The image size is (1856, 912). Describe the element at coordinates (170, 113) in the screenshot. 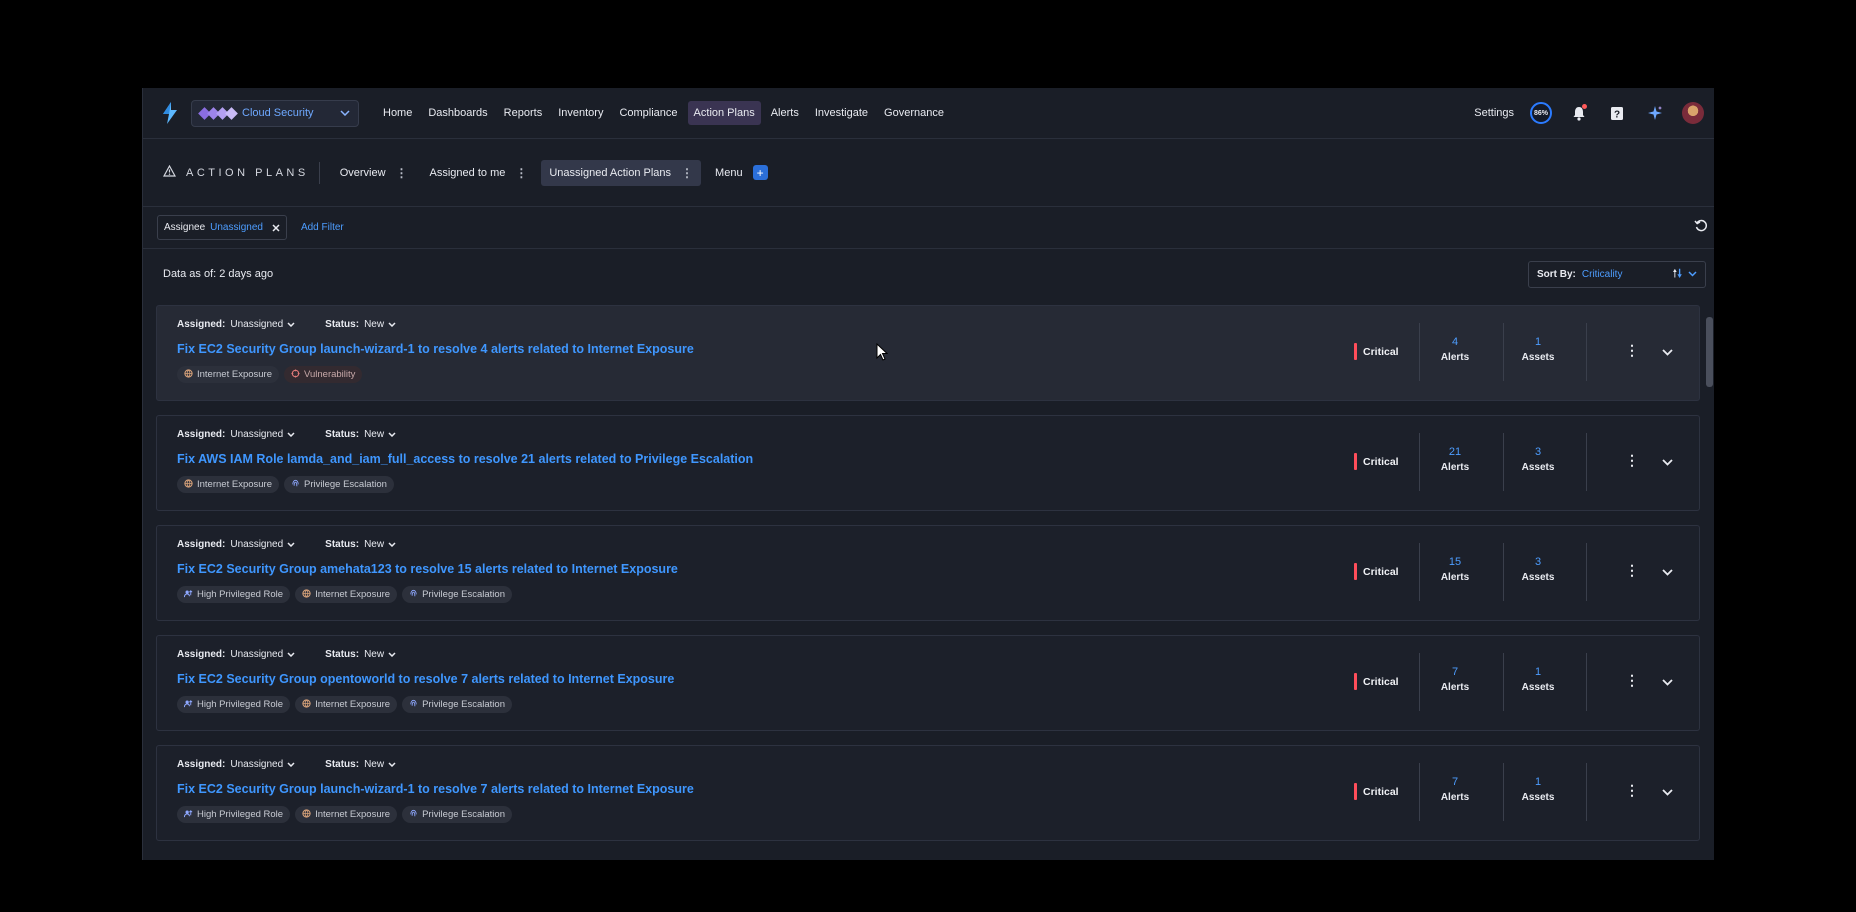

I see `logo-icon` at that location.